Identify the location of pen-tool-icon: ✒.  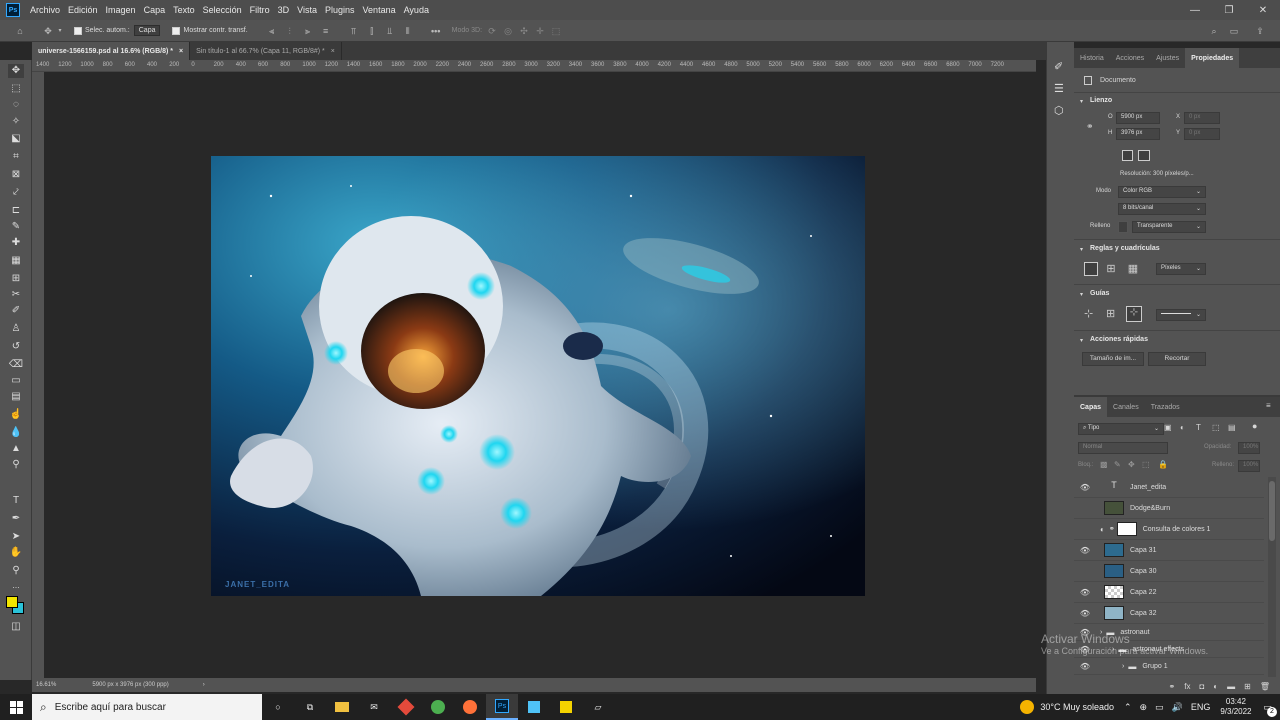
(16, 519).